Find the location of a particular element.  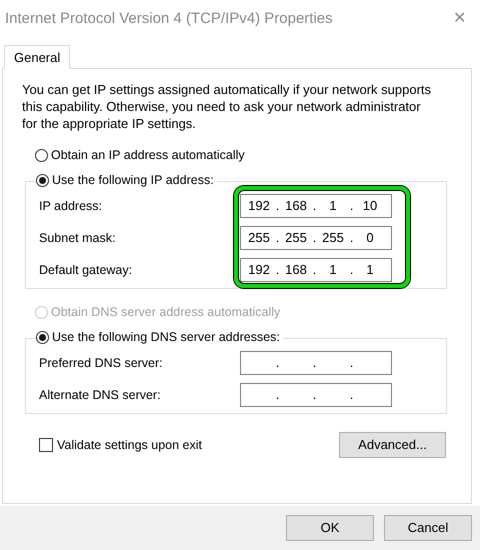

ip-address-field: 192 . 168 . 1 . 10 is located at coordinates (316, 206).